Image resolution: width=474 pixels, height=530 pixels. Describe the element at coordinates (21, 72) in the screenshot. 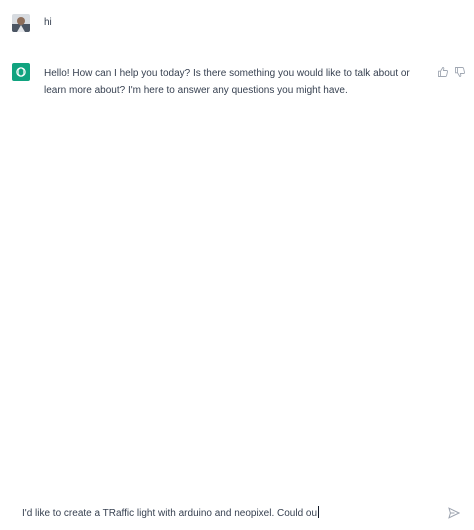

I see `openai-logo-icon` at that location.